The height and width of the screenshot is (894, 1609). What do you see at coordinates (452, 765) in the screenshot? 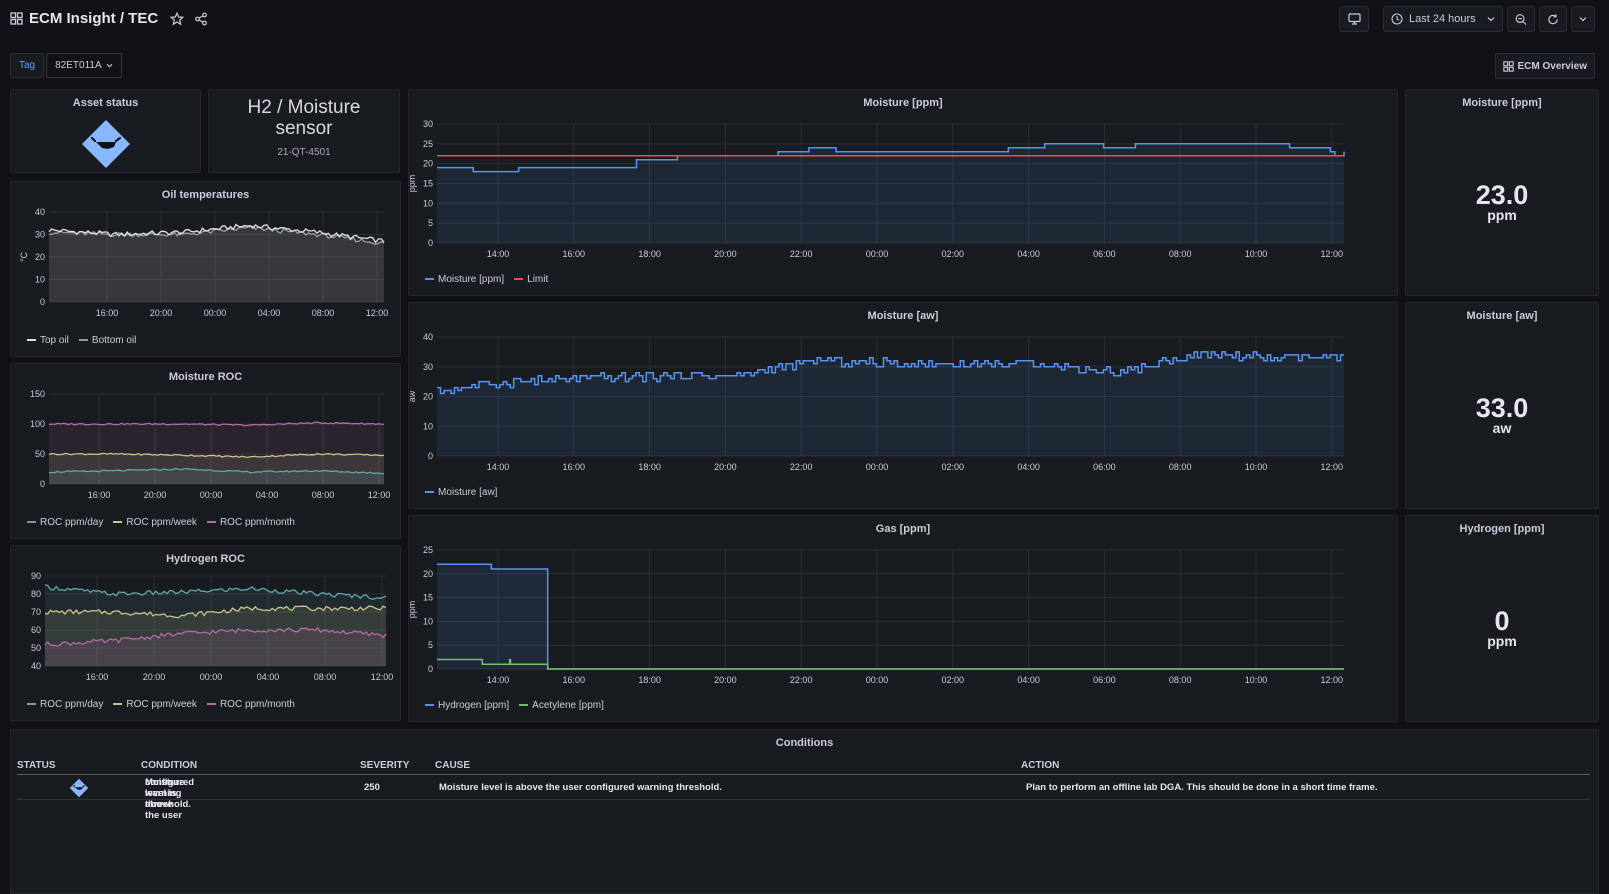
I see `column-header-cause: CAUSE` at bounding box center [452, 765].